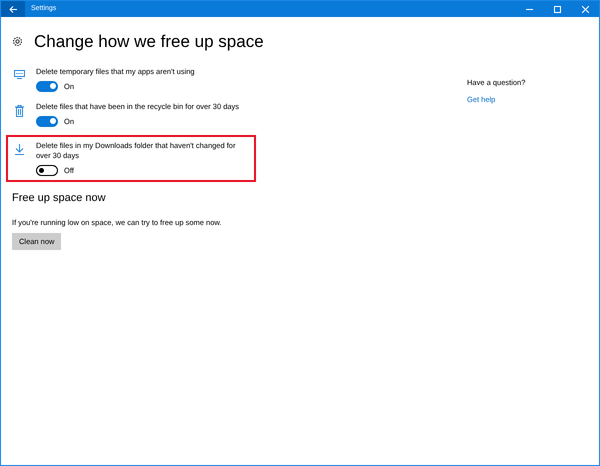 The height and width of the screenshot is (466, 600). I want to click on gear-icon, so click(17, 42).